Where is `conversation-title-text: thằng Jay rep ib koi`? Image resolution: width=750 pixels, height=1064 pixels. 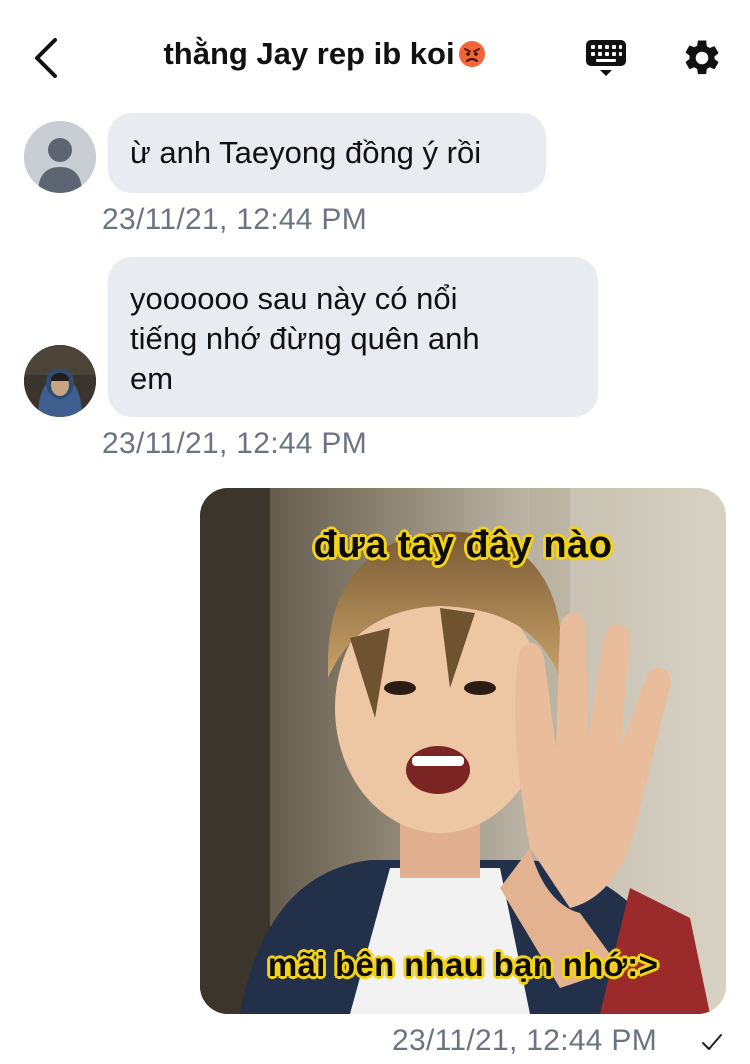 conversation-title-text: thằng Jay rep ib koi is located at coordinates (309, 53).